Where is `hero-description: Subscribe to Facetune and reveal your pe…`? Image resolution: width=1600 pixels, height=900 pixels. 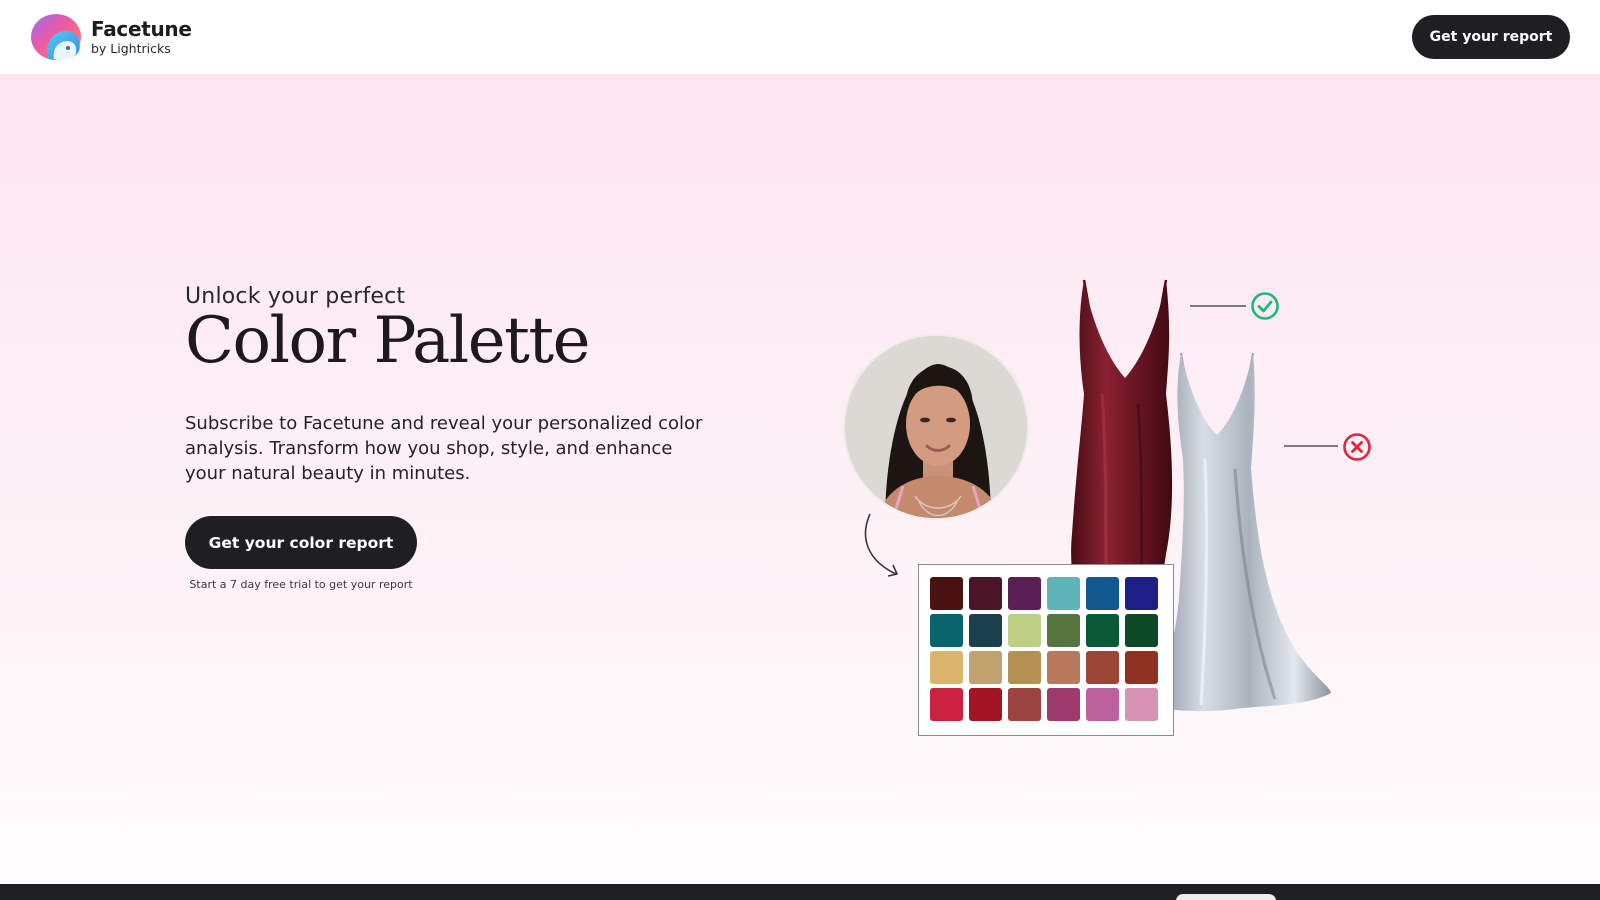
hero-description: Subscribe to Facetune and reveal your pe… is located at coordinates (444, 448).